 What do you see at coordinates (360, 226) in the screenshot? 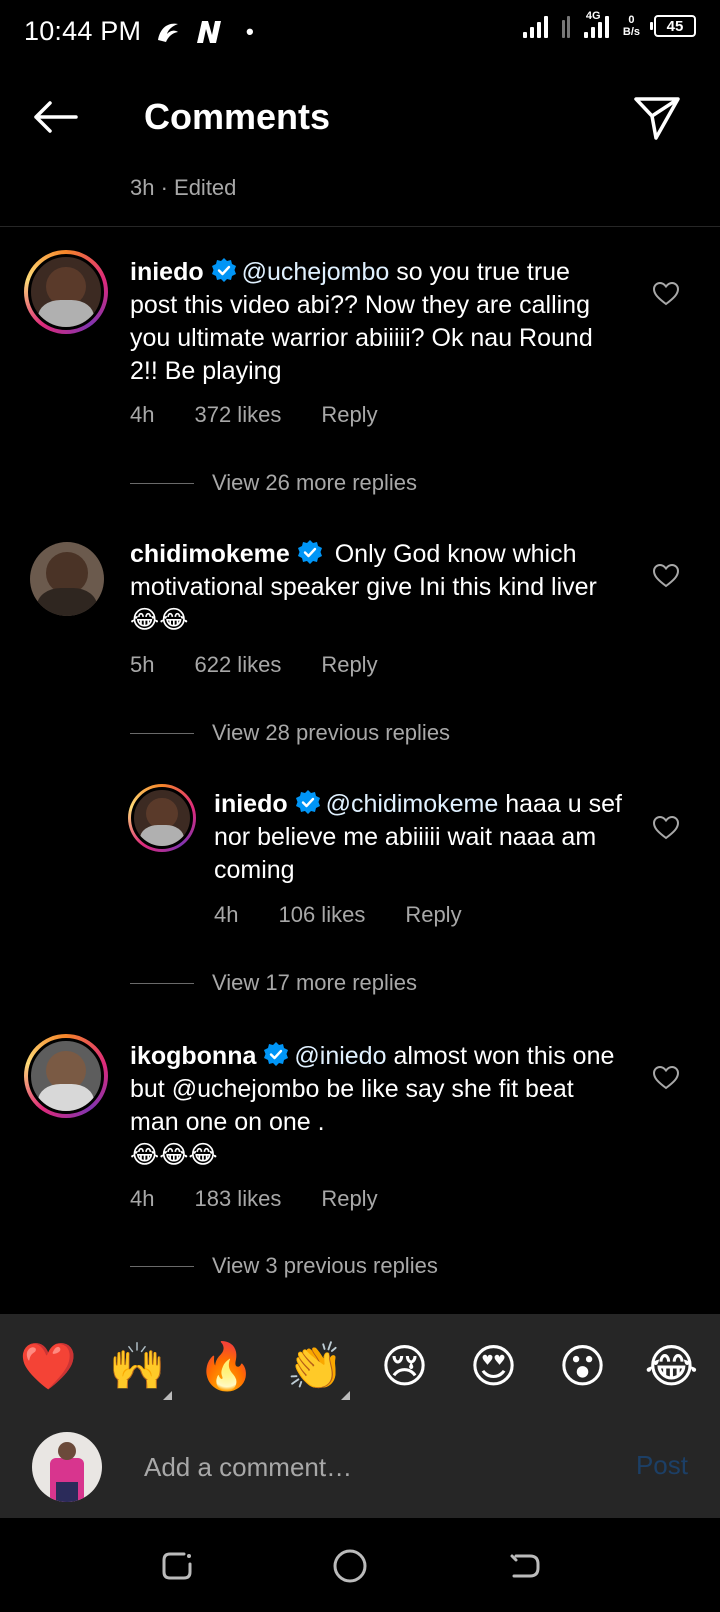
I see `divider` at bounding box center [360, 226].